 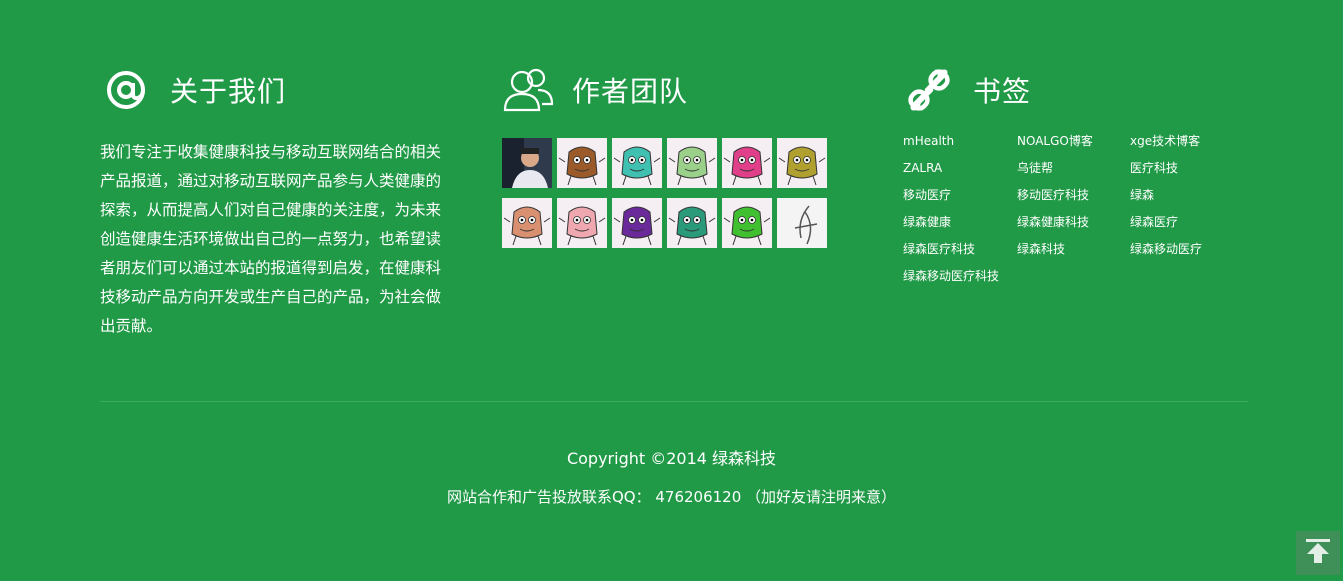 What do you see at coordinates (960, 222) in the screenshot?
I see `bookmark-link: 绿森健康` at bounding box center [960, 222].